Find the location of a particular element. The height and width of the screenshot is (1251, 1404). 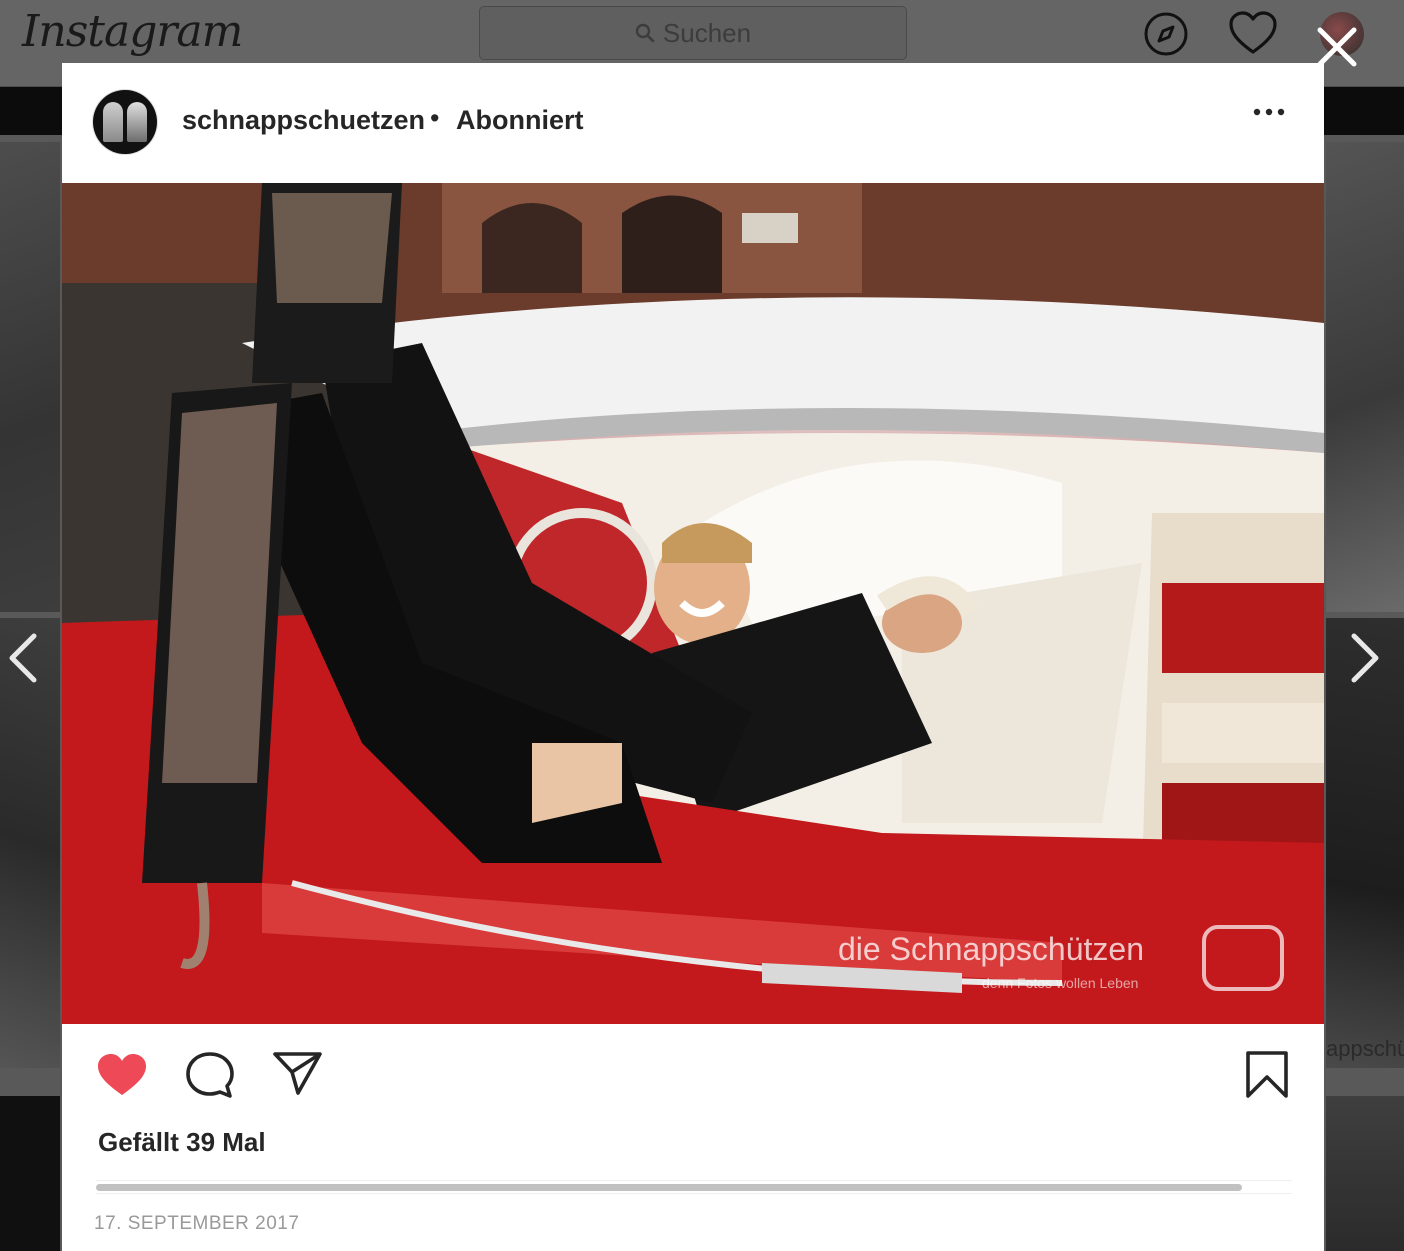

photo-watermark: die Schnappschützen is located at coordinates (991, 949).